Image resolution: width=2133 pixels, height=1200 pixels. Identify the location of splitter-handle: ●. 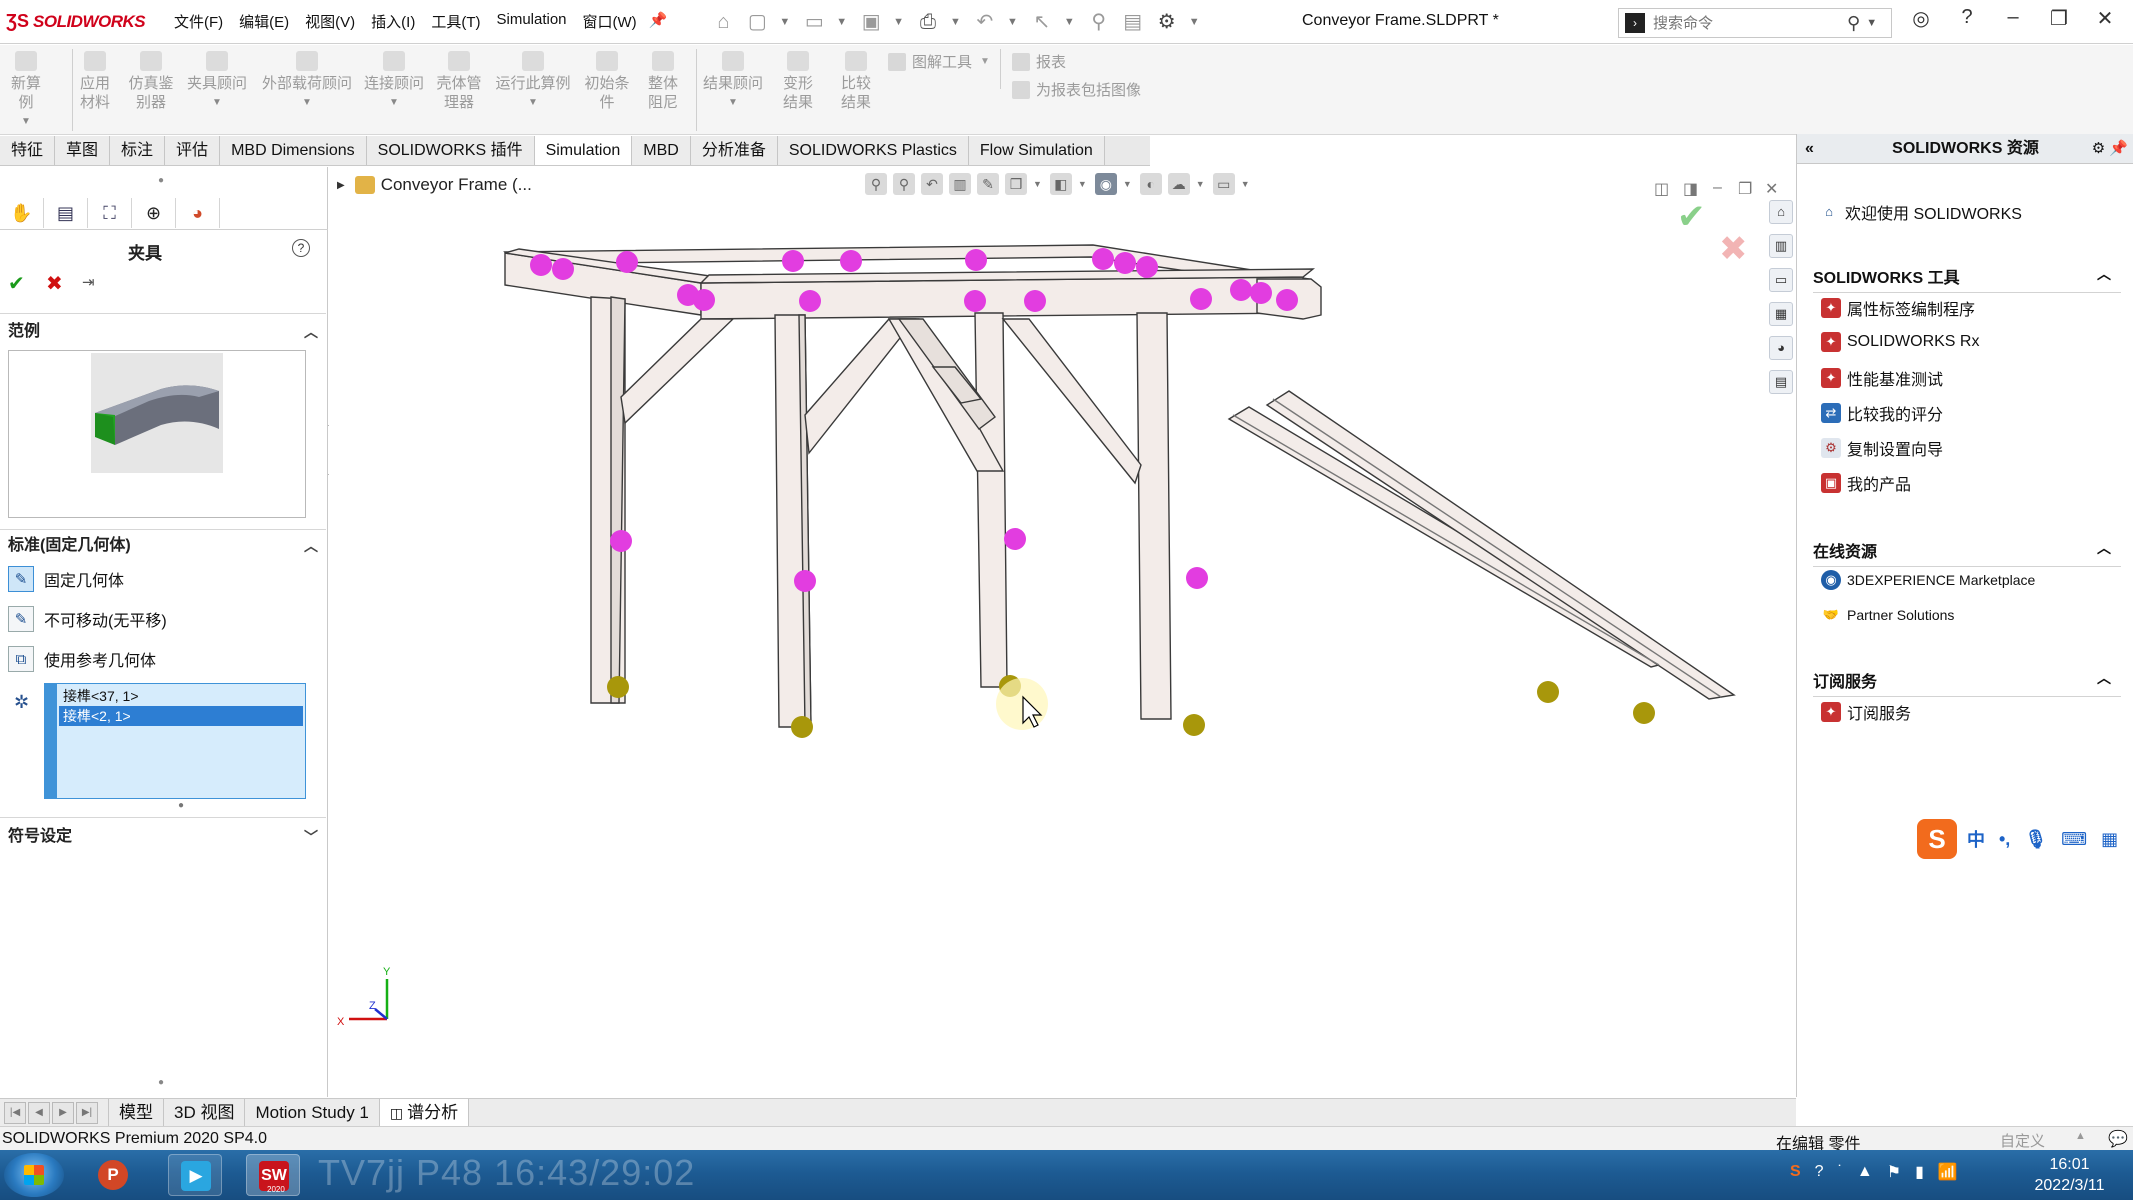
(161, 1082).